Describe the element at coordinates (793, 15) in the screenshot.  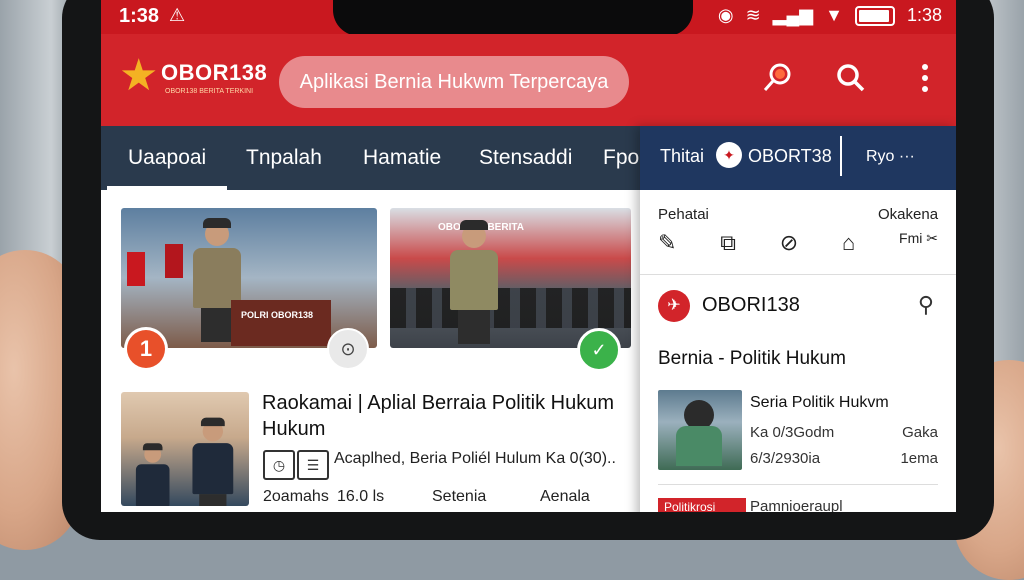
I see `signal-icon: ▂▄▆` at that location.